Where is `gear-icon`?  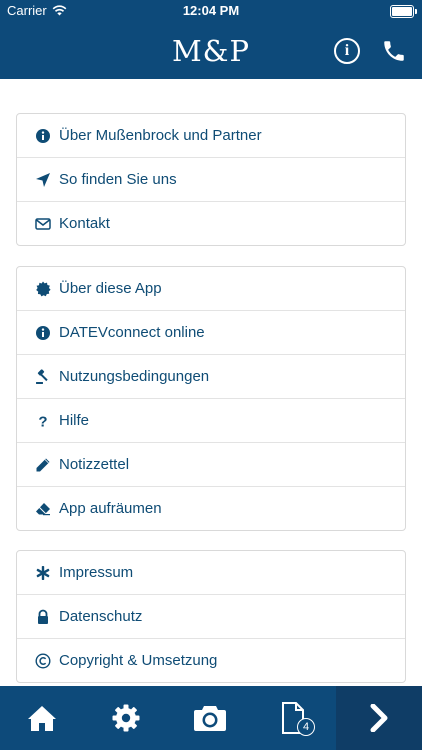
gear-icon is located at coordinates (126, 718).